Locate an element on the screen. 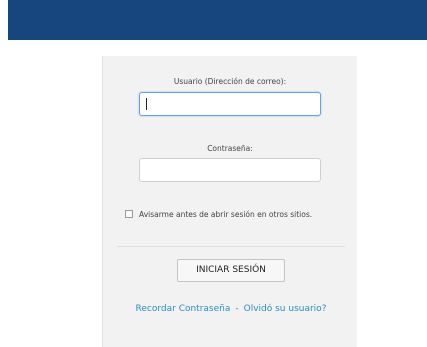 This screenshot has height=347, width=427. remember-checkbox is located at coordinates (129, 214).